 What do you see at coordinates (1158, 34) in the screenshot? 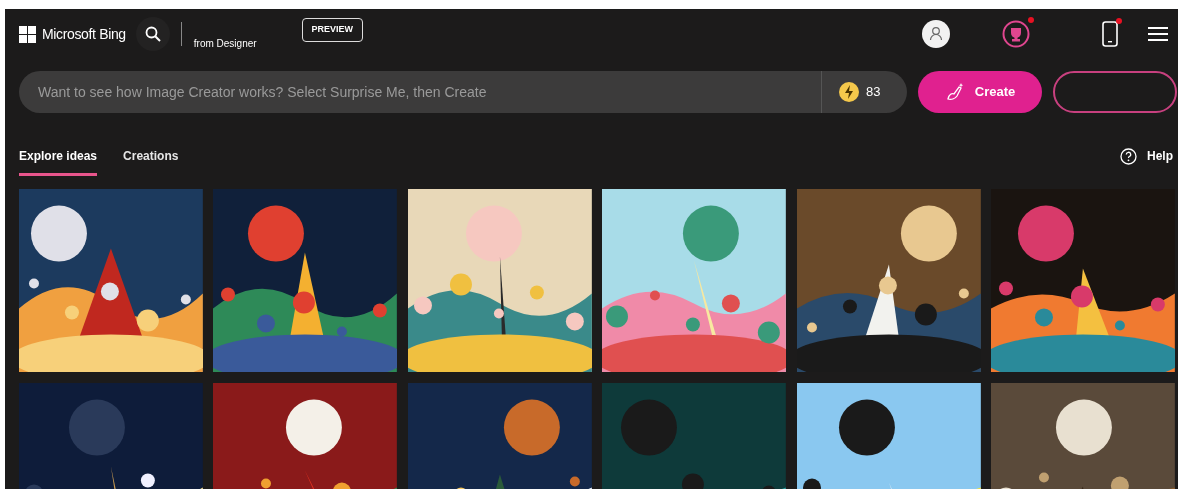
I see `menu-icon` at bounding box center [1158, 34].